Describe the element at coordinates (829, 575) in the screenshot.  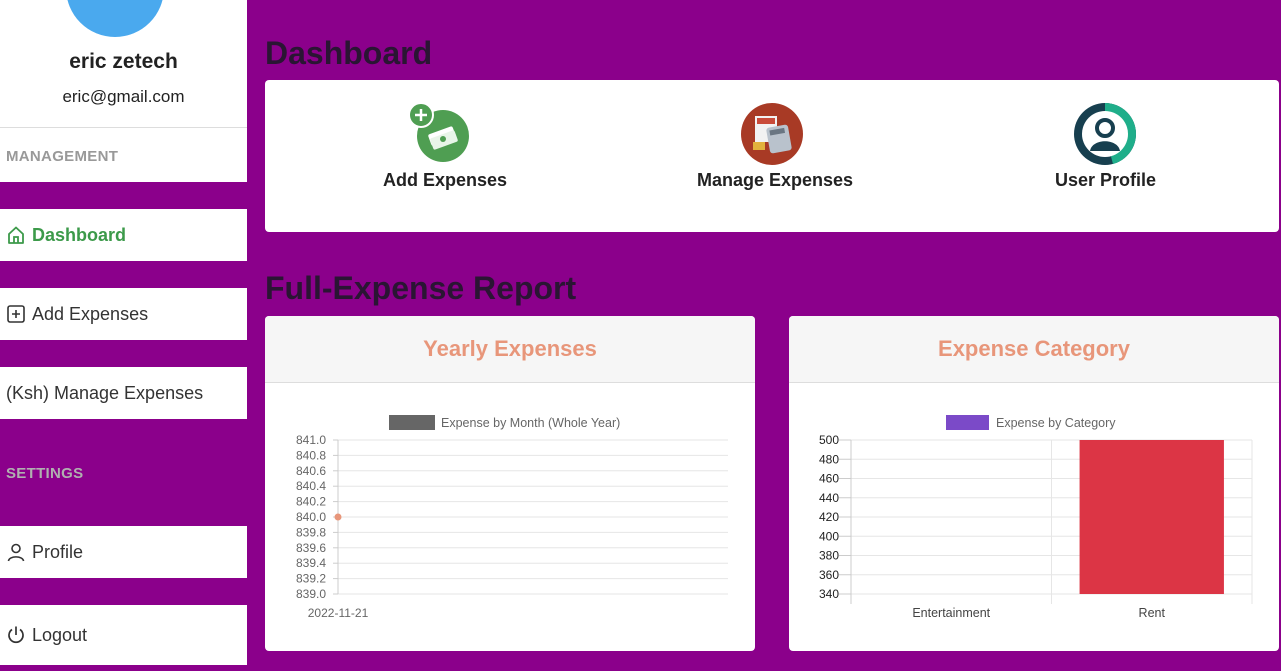
I see `y-tick-label: 360` at that location.